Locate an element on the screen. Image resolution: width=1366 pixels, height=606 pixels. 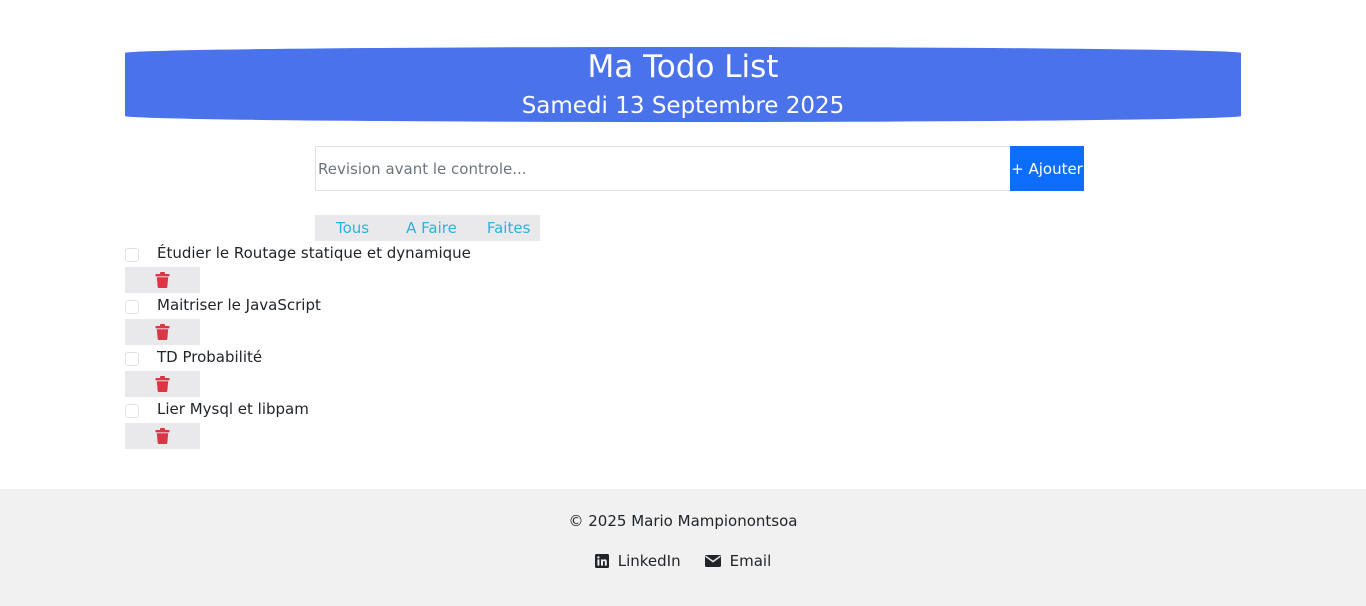
filter-bar: Tous A Faire Faites is located at coordinates (427, 228).